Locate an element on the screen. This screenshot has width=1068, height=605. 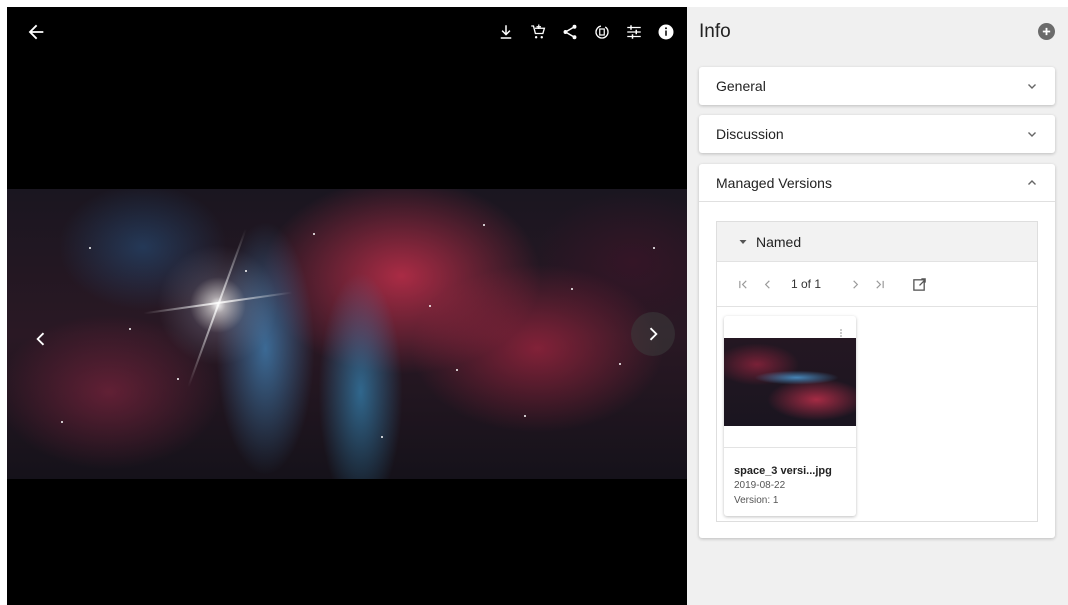
named-group-header: Named is located at coordinates (877, 242).